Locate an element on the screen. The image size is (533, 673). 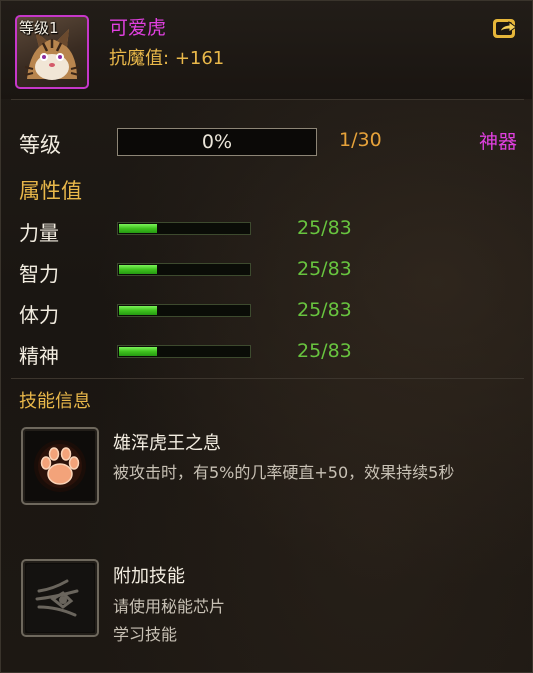
pet-avatar: 等级1 is located at coordinates (52, 52).